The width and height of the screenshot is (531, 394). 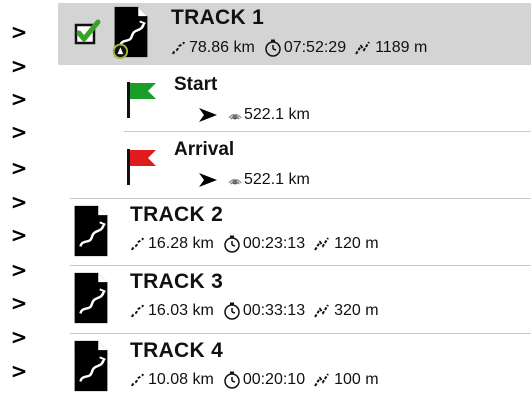 What do you see at coordinates (181, 379) in the screenshot?
I see `track-distance: 10.08 km` at bounding box center [181, 379].